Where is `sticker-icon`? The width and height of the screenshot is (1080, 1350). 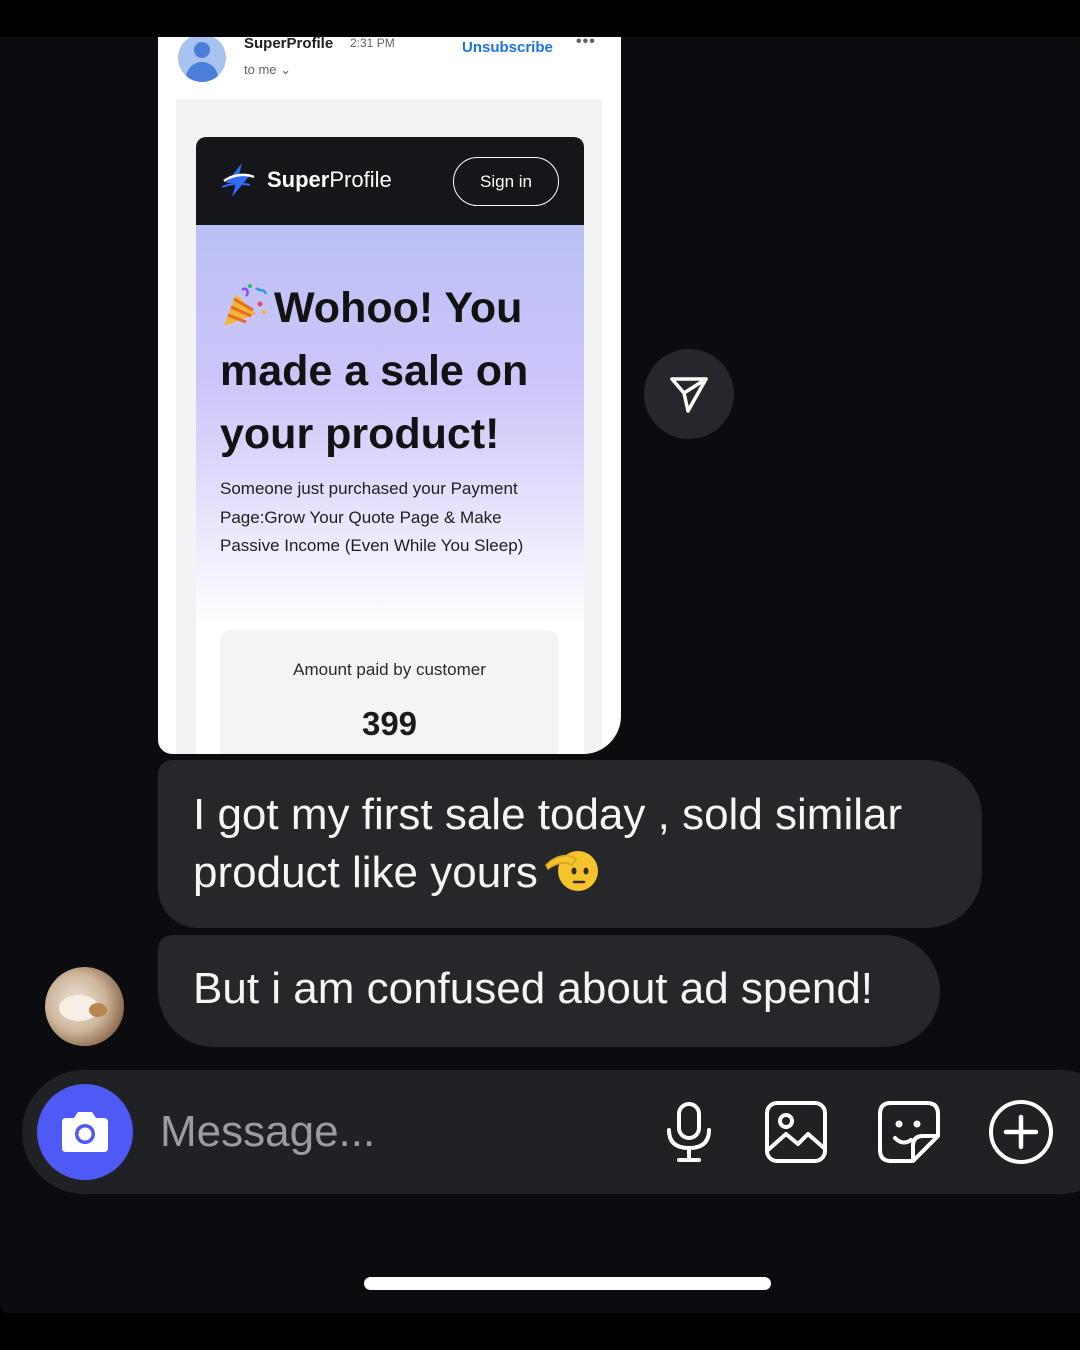
sticker-icon is located at coordinates (909, 1132).